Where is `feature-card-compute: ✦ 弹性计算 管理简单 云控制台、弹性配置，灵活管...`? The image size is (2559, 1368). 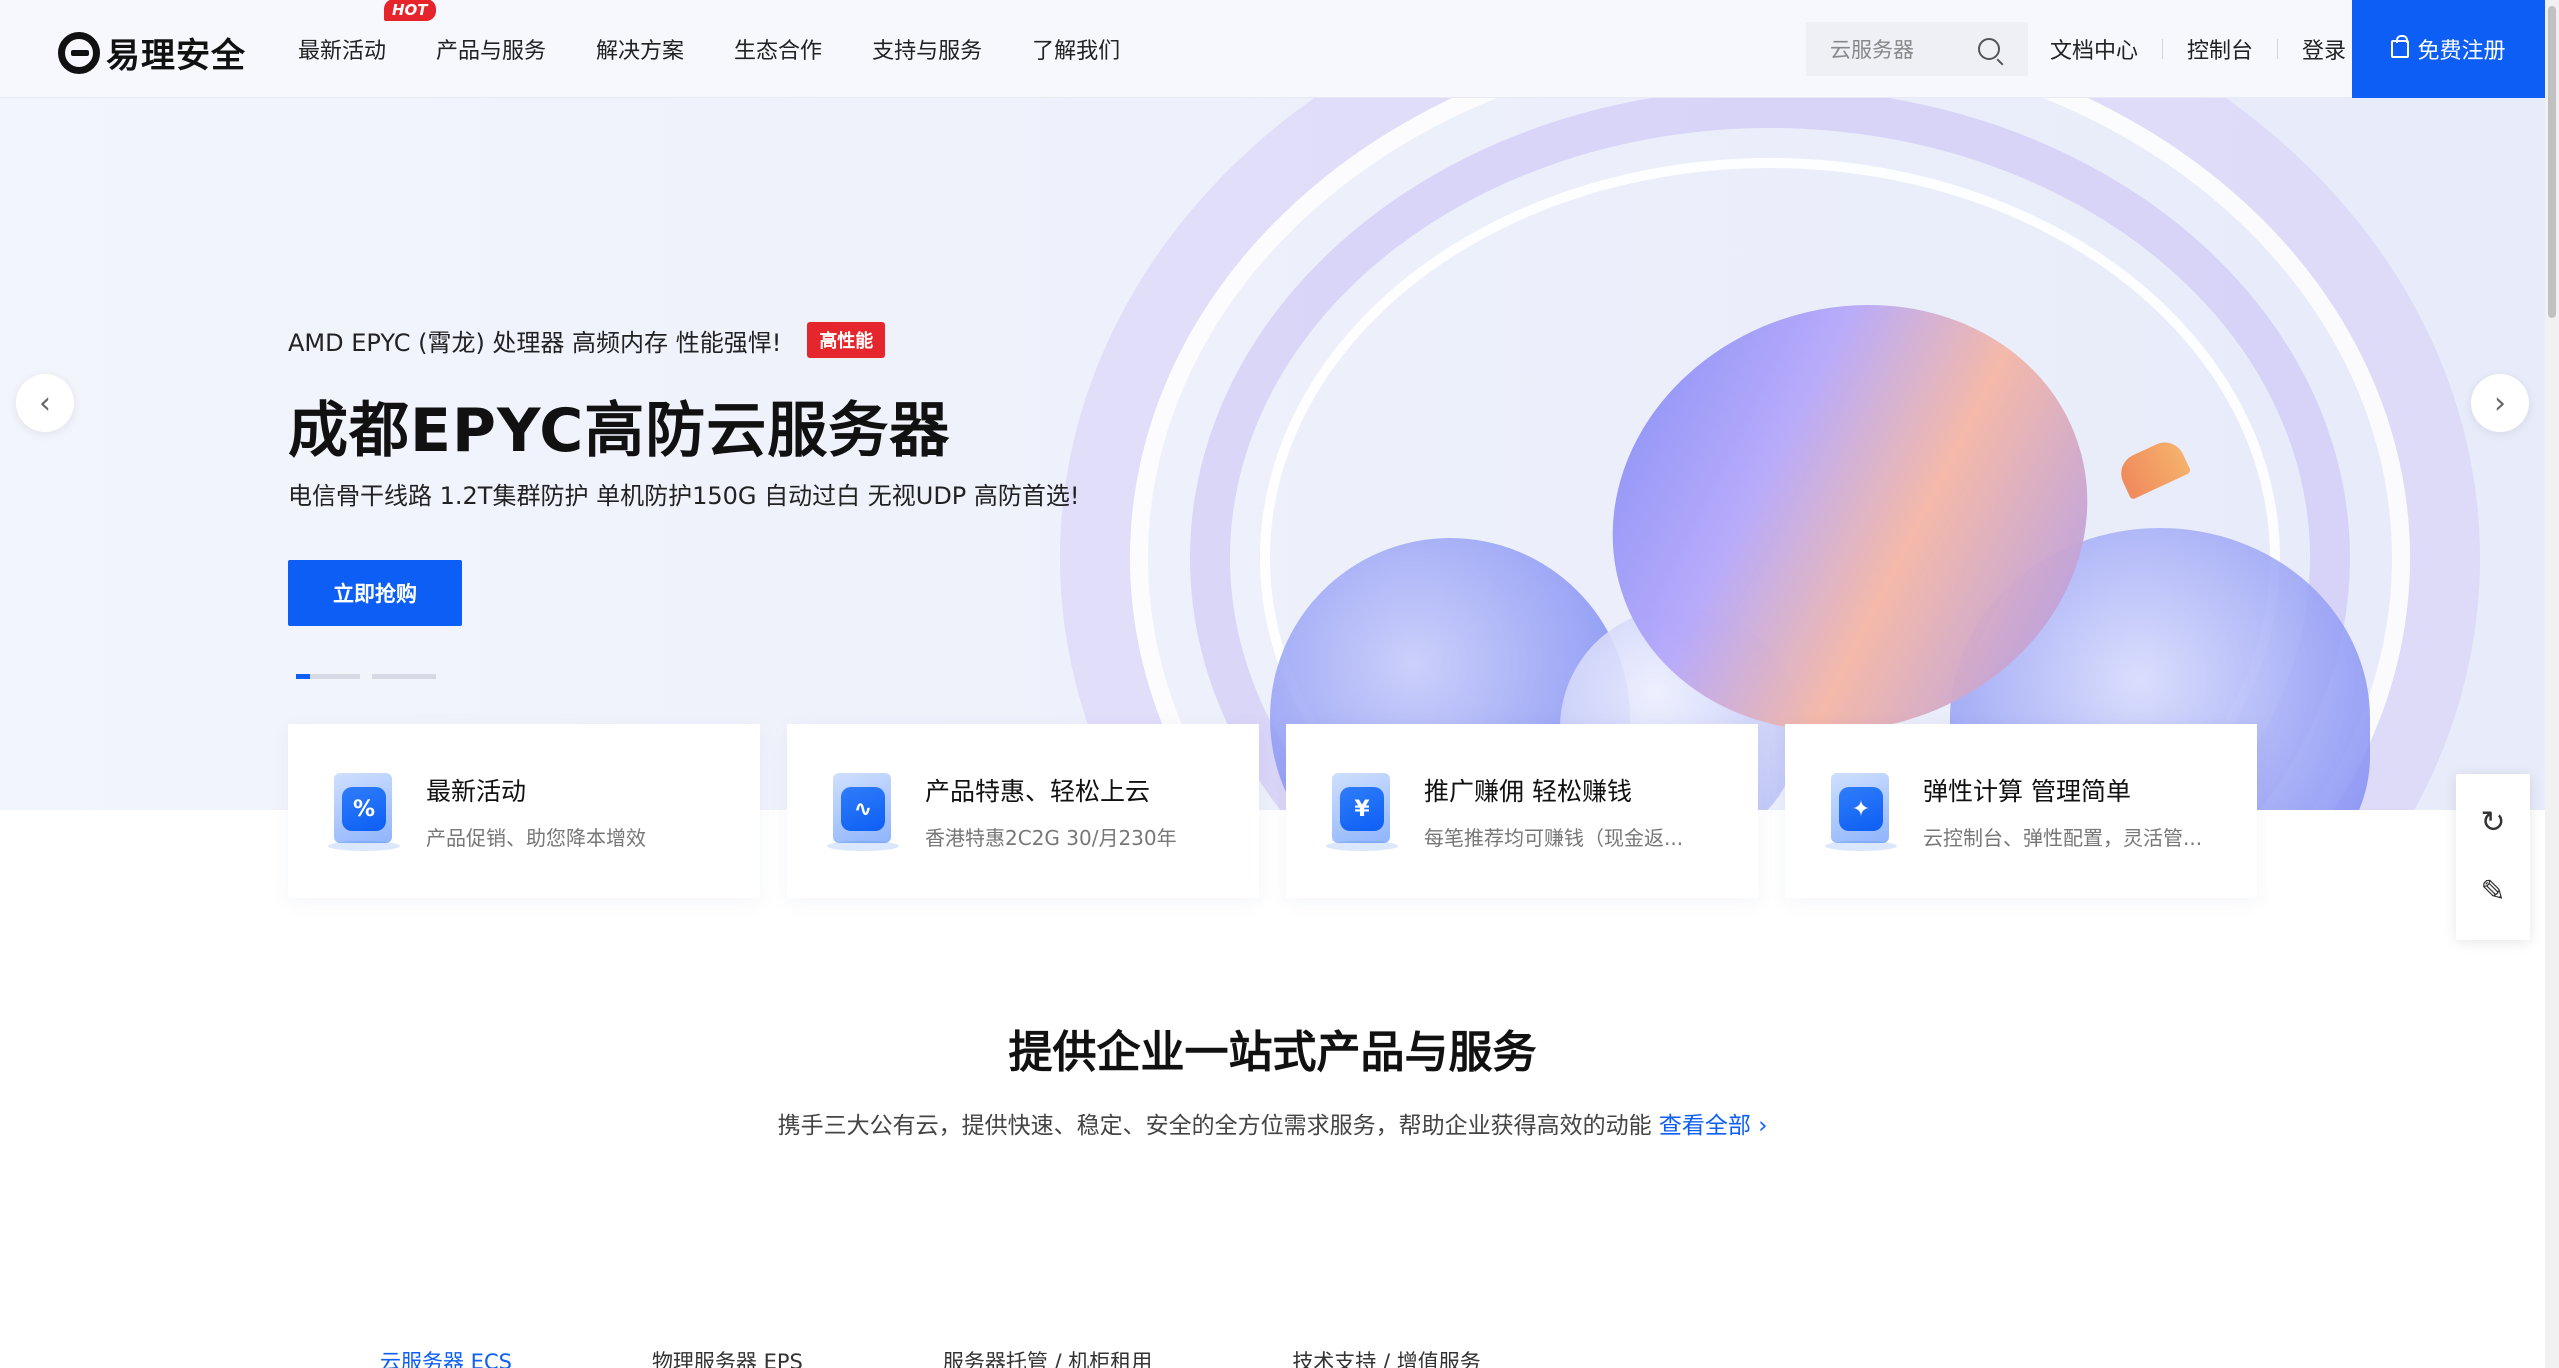 feature-card-compute: ✦ 弹性计算 管理简单 云控制台、弹性配置，灵活管... is located at coordinates (2021, 811).